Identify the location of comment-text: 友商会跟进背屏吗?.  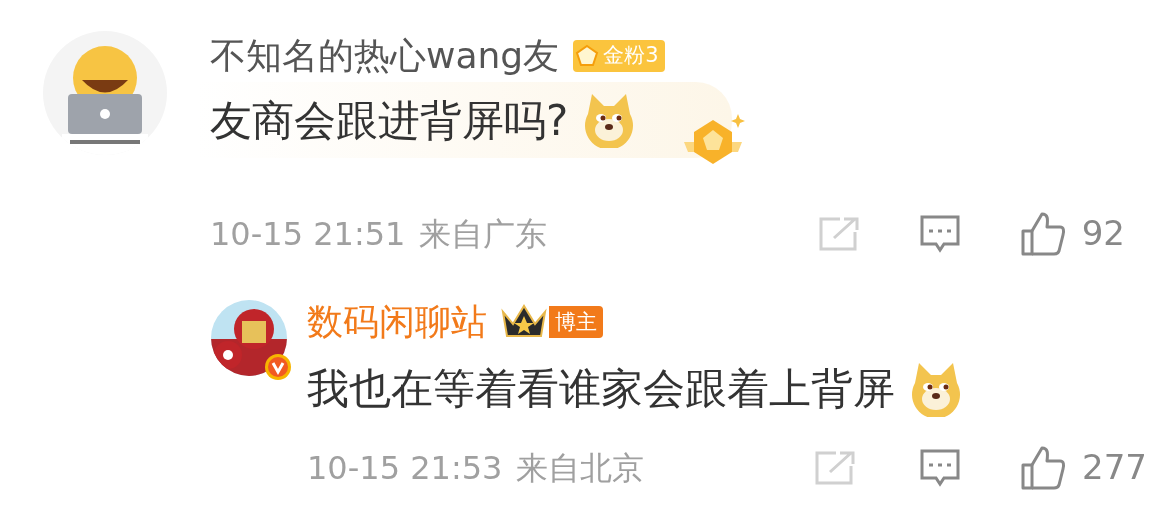
(389, 120).